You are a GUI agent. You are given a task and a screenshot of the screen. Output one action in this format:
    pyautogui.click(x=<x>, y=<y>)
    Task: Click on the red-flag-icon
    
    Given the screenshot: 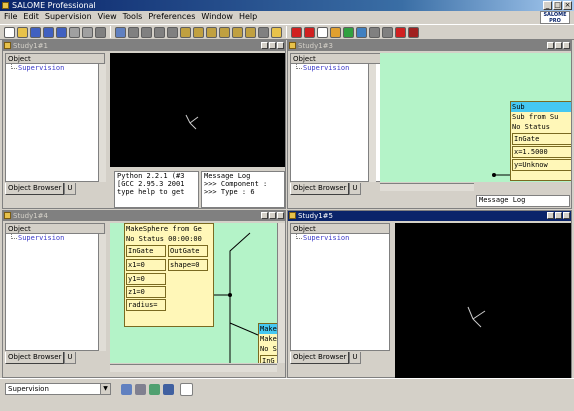 What is the action you would take?
    pyautogui.click(x=309, y=32)
    